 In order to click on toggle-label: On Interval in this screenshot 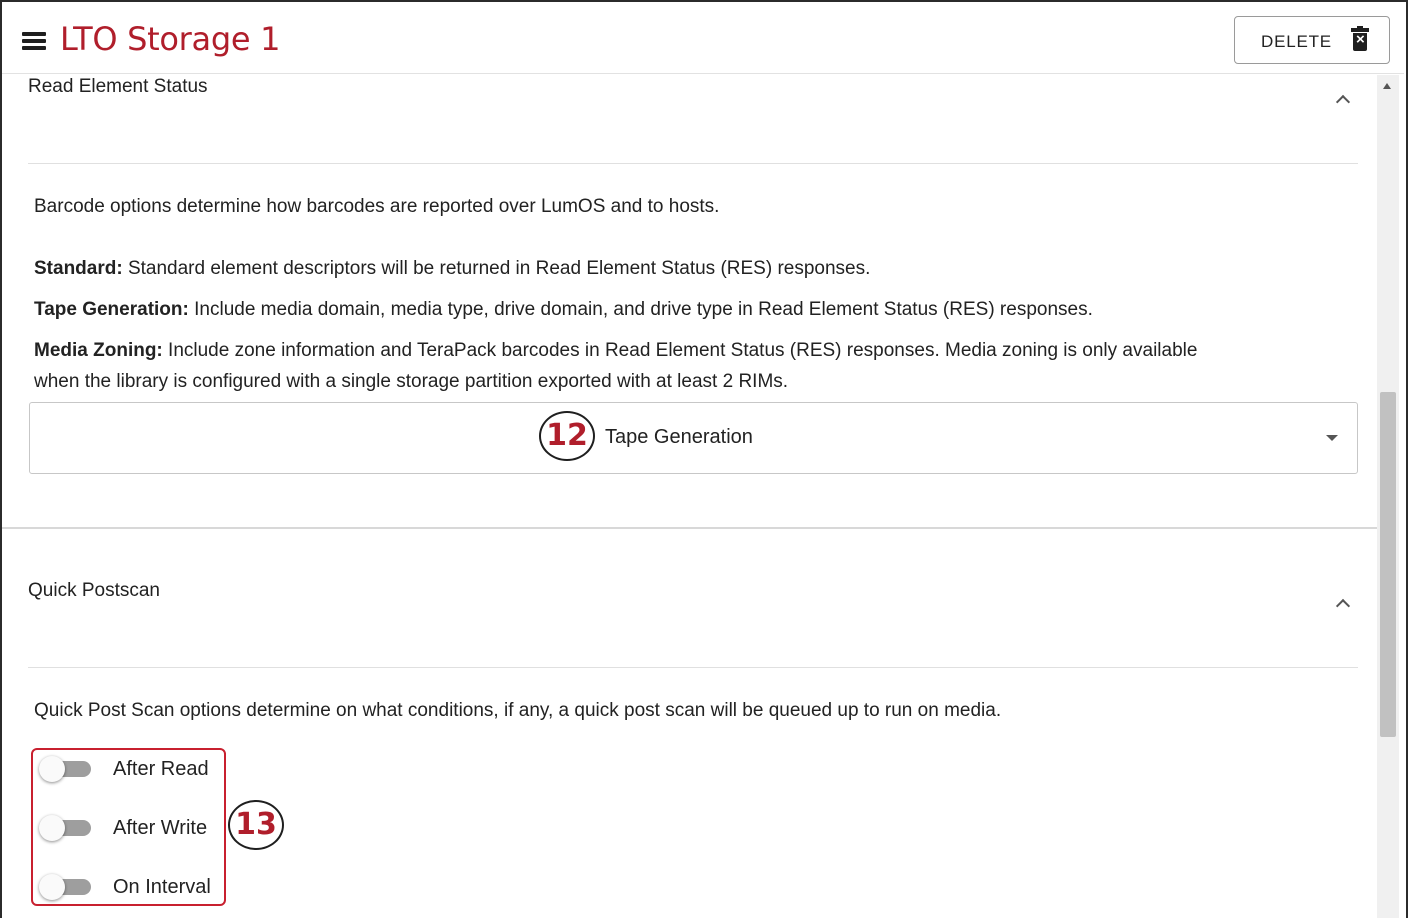, I will do `click(162, 887)`.